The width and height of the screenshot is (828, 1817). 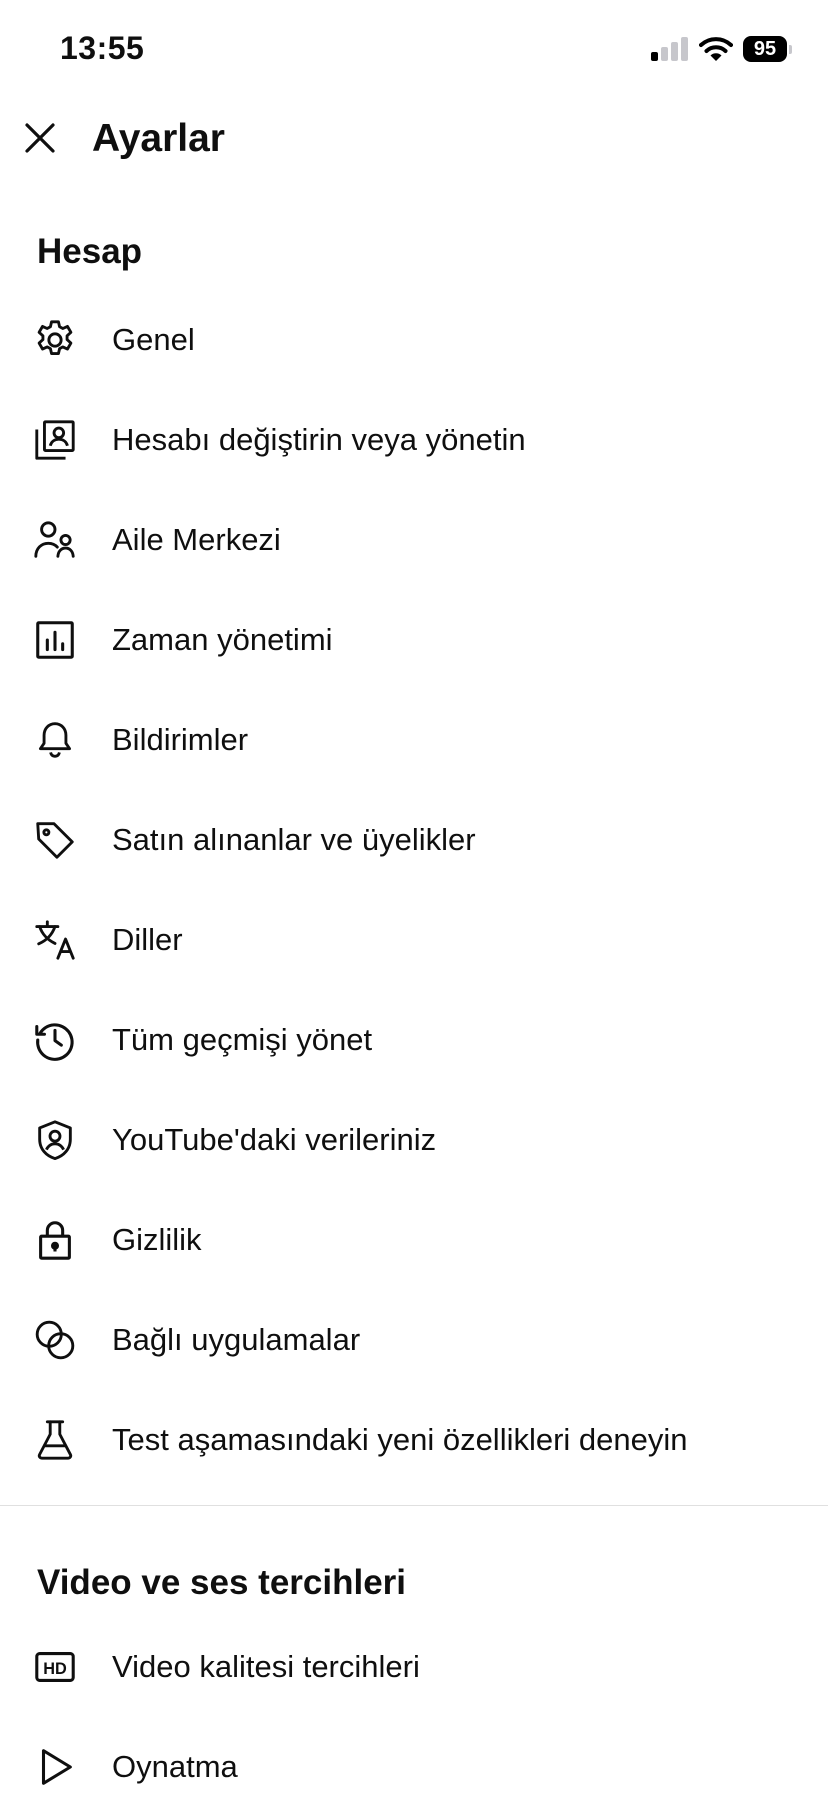 I want to click on wifi-icon, so click(x=716, y=49).